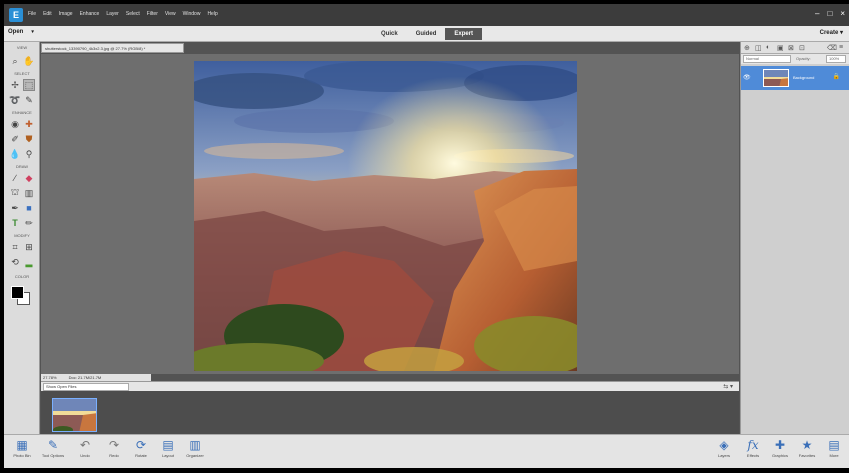 The width and height of the screenshot is (849, 473). I want to click on brush-tool-icon: ∕, so click(15, 178).